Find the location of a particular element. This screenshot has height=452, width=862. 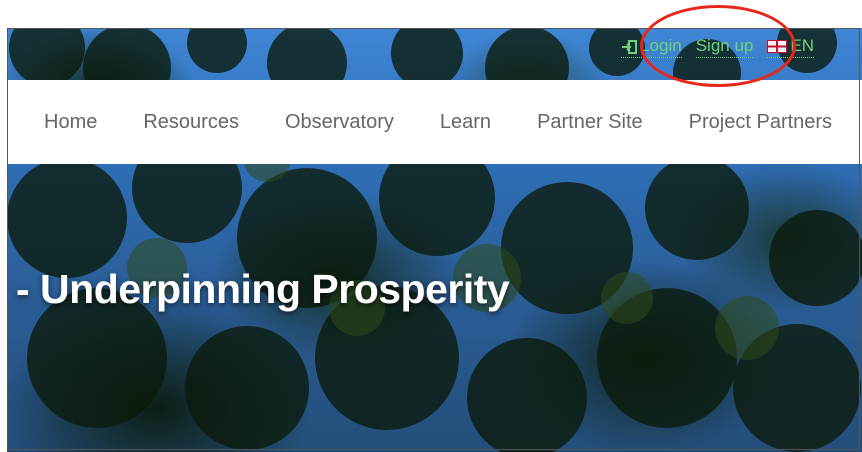

language-label: EN is located at coordinates (802, 45).